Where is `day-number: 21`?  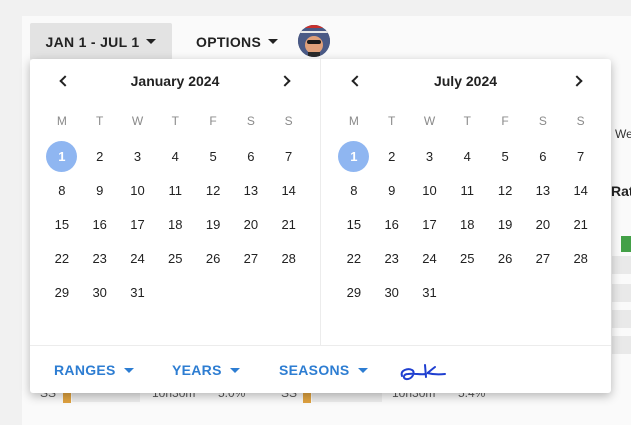 day-number: 21 is located at coordinates (580, 224).